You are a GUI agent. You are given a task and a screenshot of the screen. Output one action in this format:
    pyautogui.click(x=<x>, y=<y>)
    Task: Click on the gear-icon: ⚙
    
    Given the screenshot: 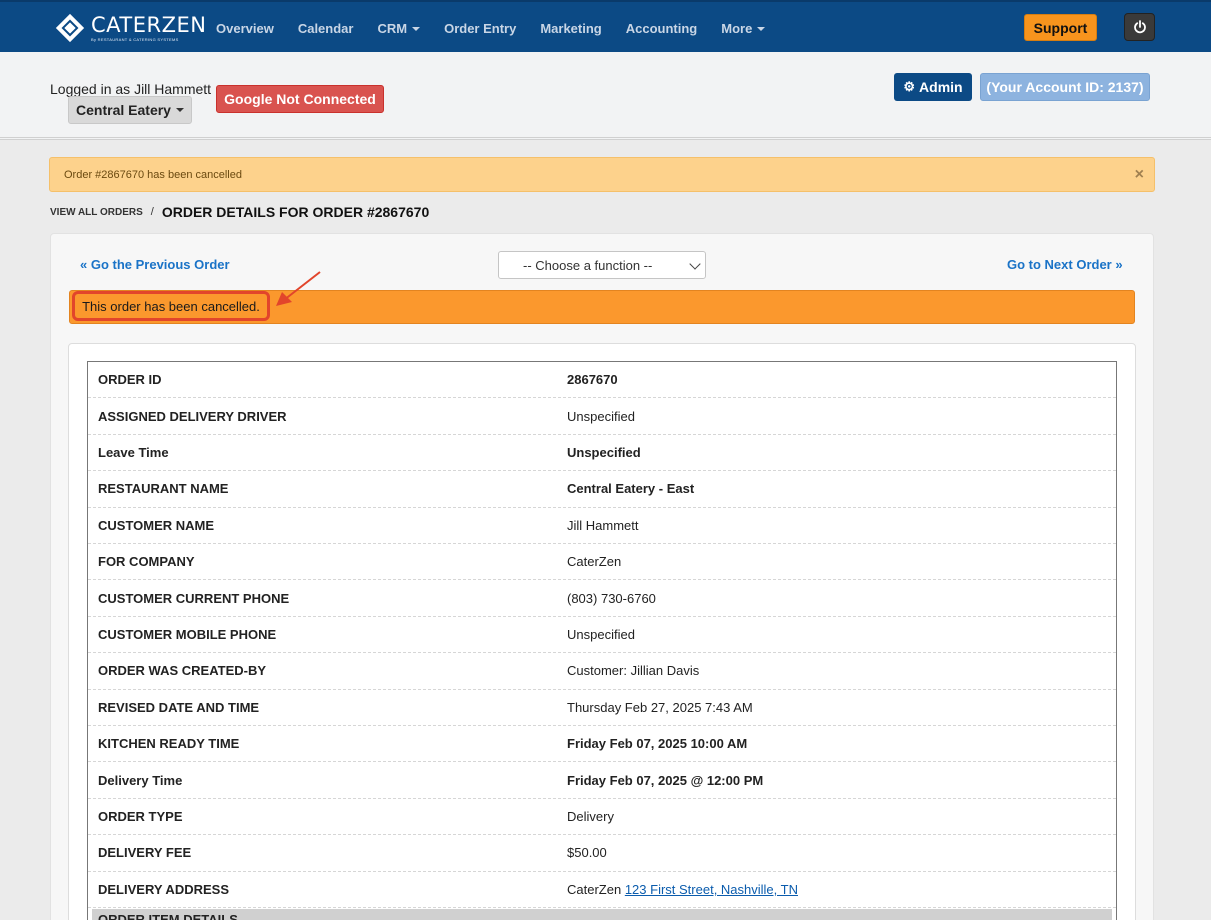 What is the action you would take?
    pyautogui.click(x=909, y=86)
    